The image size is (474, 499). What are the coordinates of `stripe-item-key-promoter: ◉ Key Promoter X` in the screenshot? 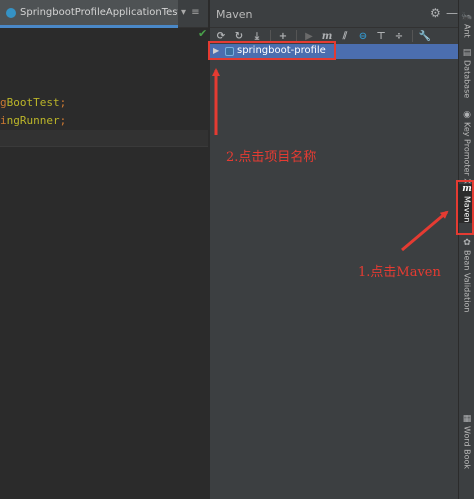 It's located at (466, 147).